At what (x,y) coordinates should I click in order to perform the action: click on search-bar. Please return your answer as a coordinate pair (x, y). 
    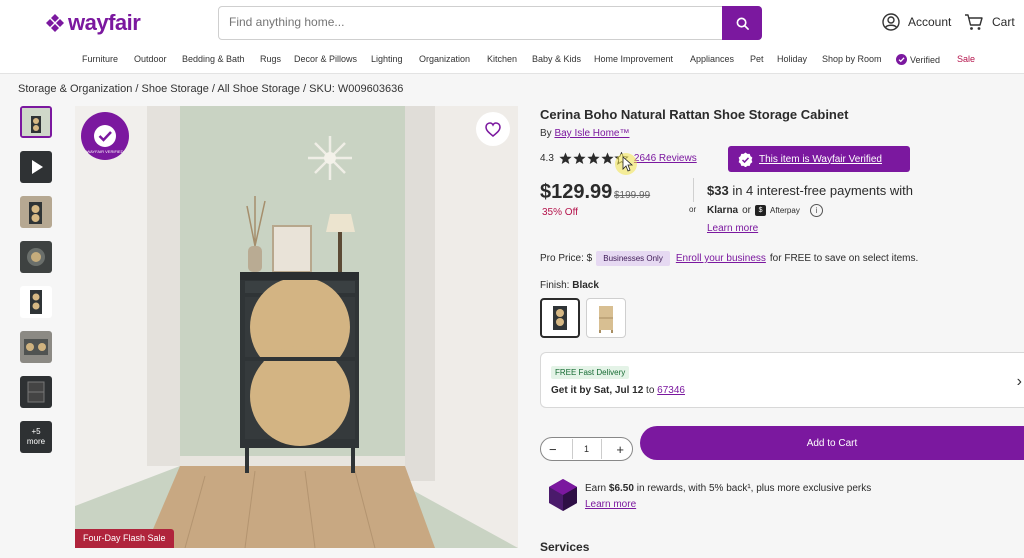
    Looking at the image, I should click on (490, 23).